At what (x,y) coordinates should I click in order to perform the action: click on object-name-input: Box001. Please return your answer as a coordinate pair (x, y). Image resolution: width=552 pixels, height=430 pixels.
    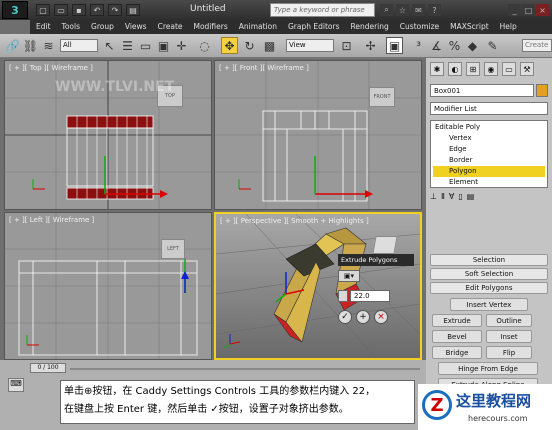
    Looking at the image, I should click on (482, 90).